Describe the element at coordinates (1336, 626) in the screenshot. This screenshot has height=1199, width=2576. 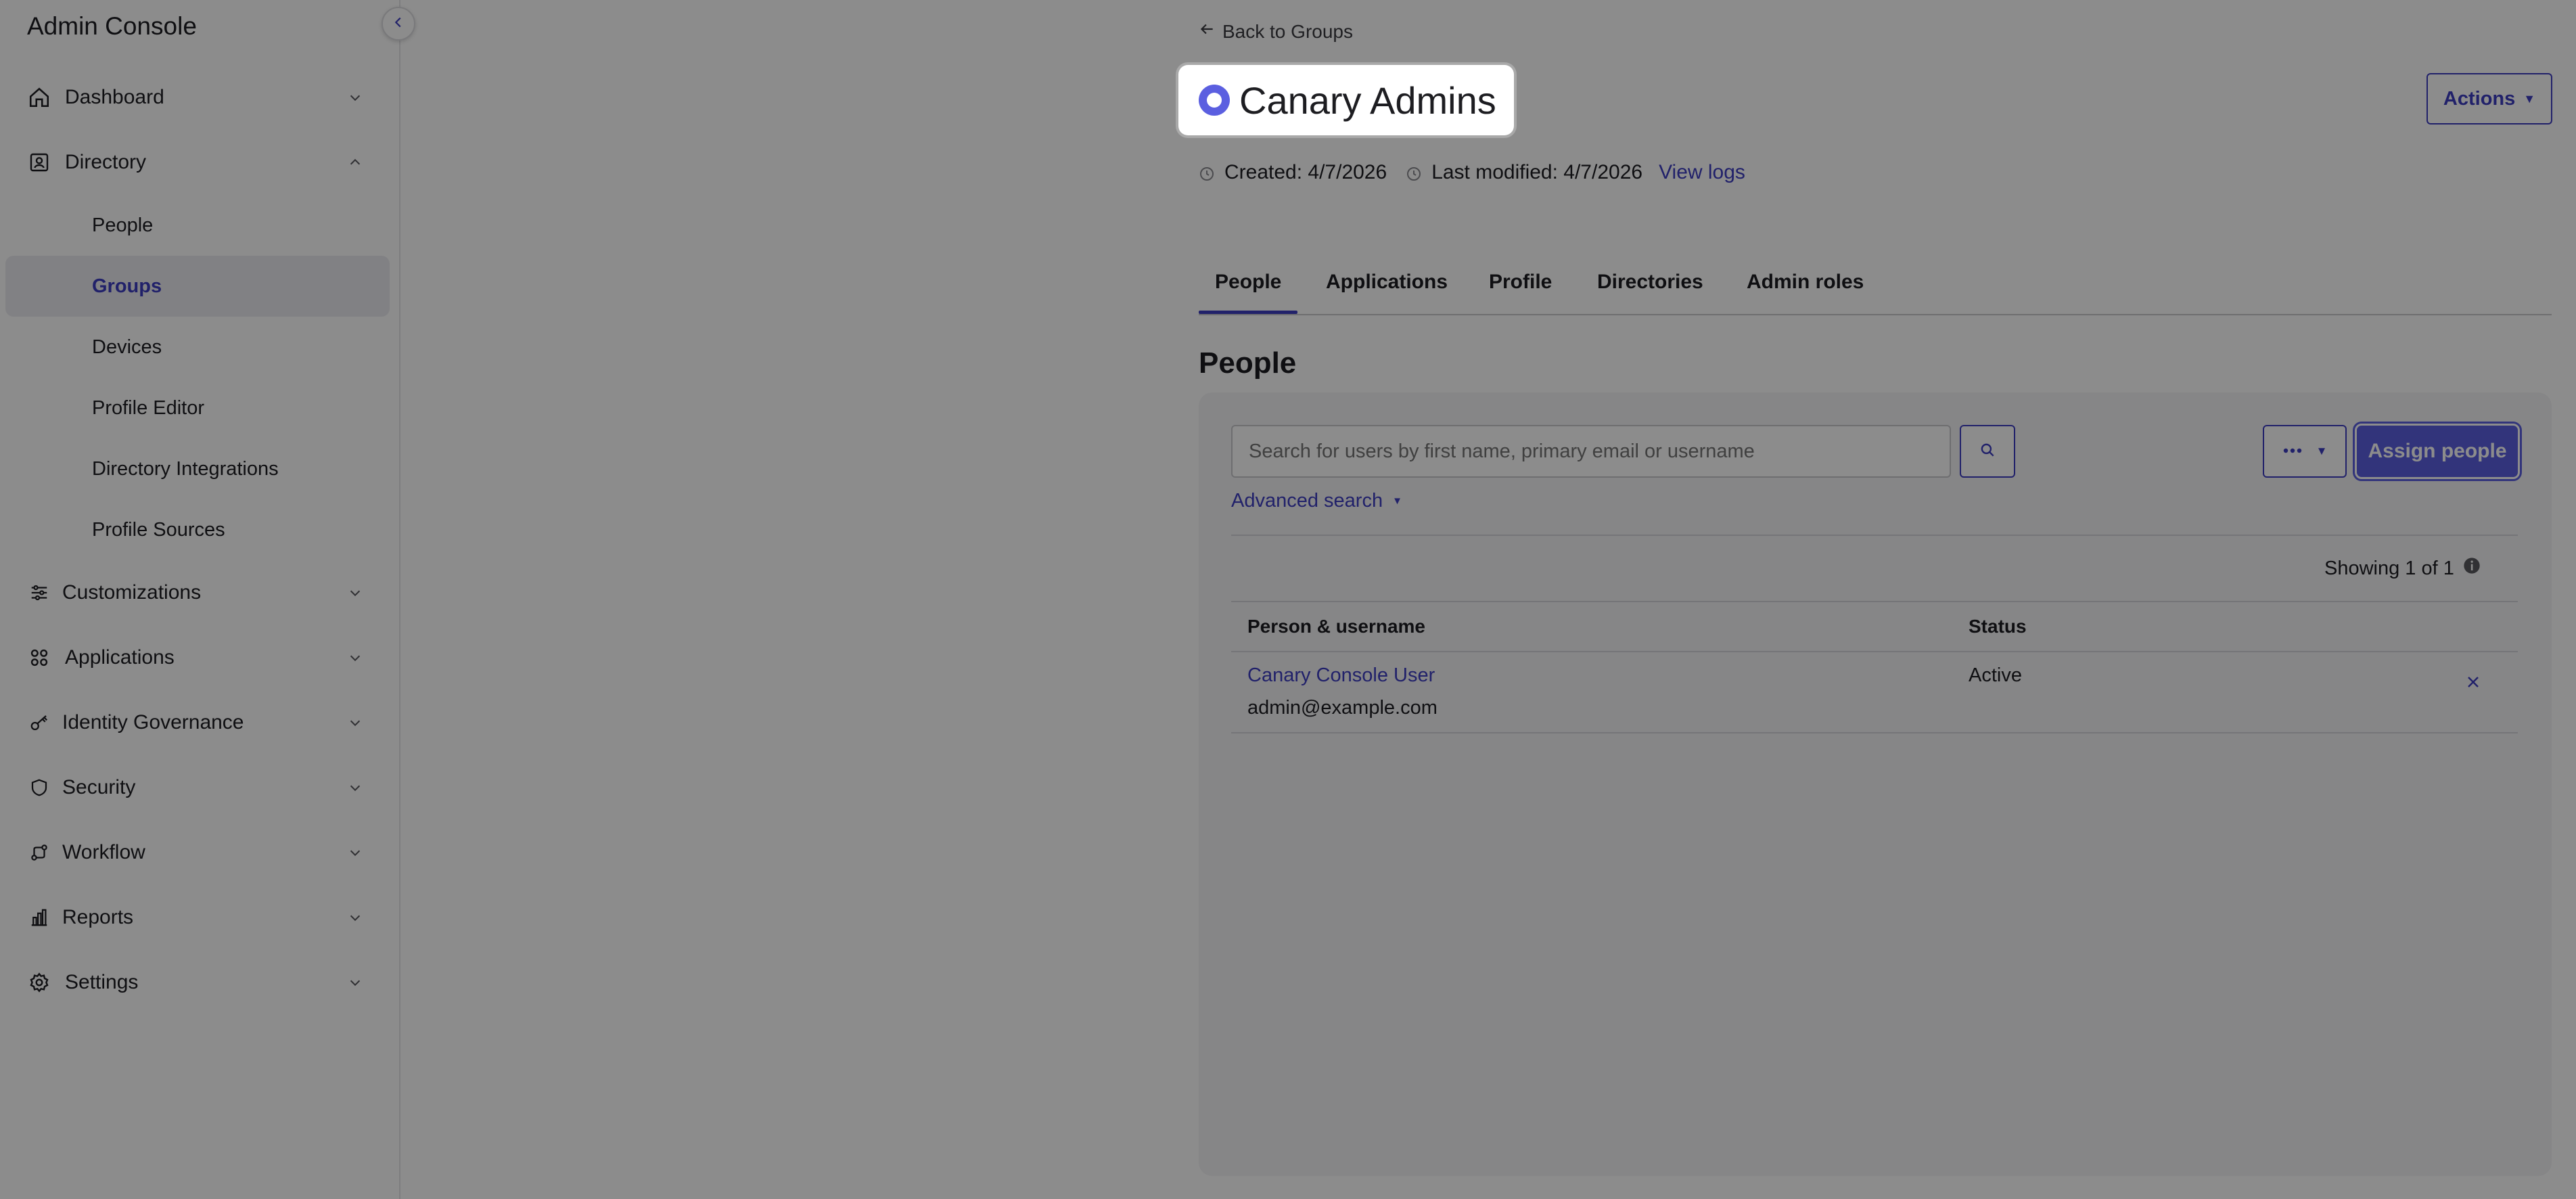
I see `column-header-person: Person & username` at that location.